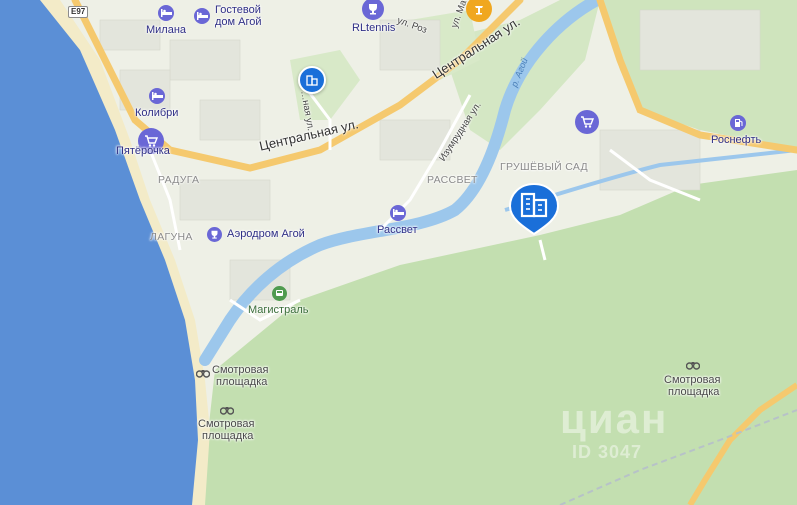 The image size is (797, 505). What do you see at coordinates (143, 151) in the screenshot?
I see `poi-label-pyaterochka: Пятёрочка` at bounding box center [143, 151].